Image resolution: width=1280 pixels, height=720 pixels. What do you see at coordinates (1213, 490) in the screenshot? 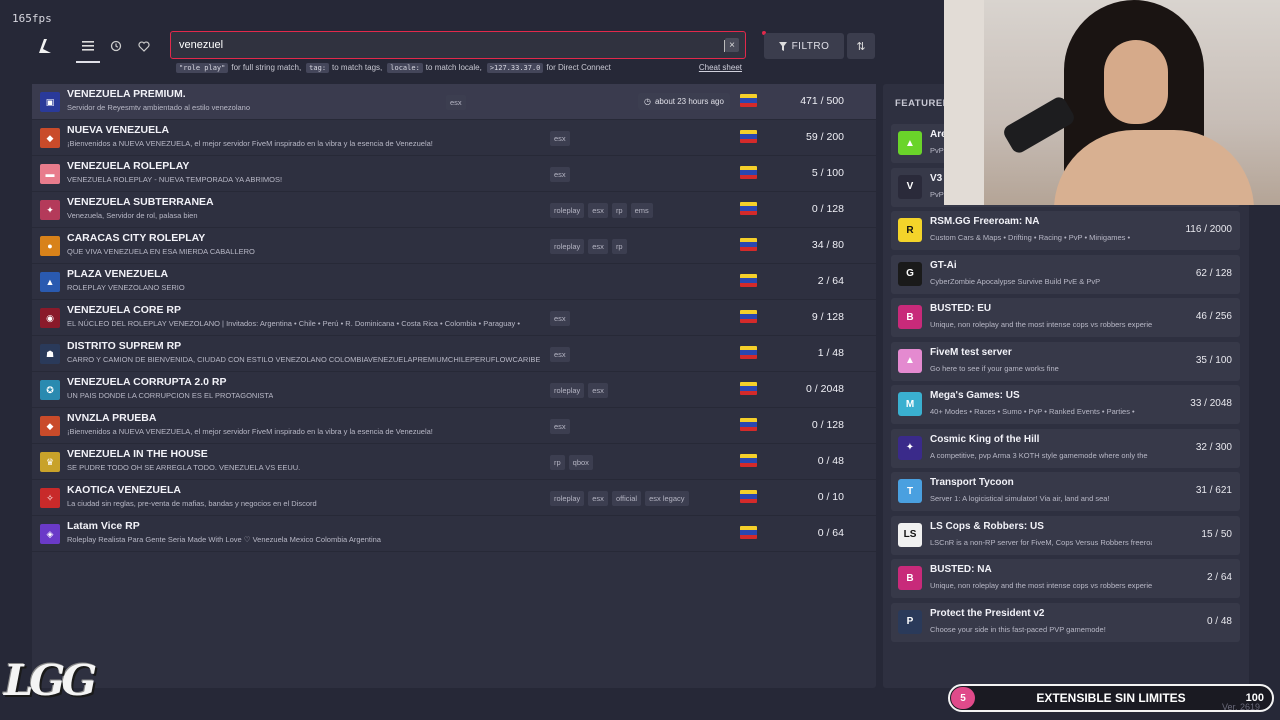
I see `featured-player-count: 31 / 621` at bounding box center [1213, 490].